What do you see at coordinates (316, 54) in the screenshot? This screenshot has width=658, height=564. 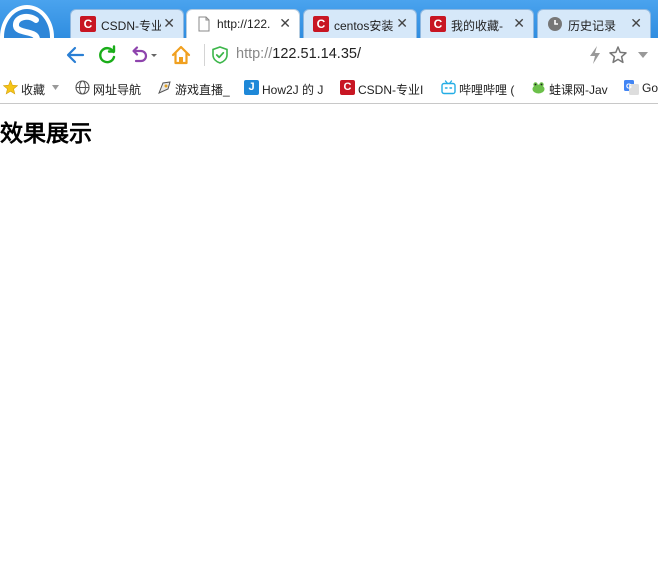 I see `url-host: 122.51.14.35/` at bounding box center [316, 54].